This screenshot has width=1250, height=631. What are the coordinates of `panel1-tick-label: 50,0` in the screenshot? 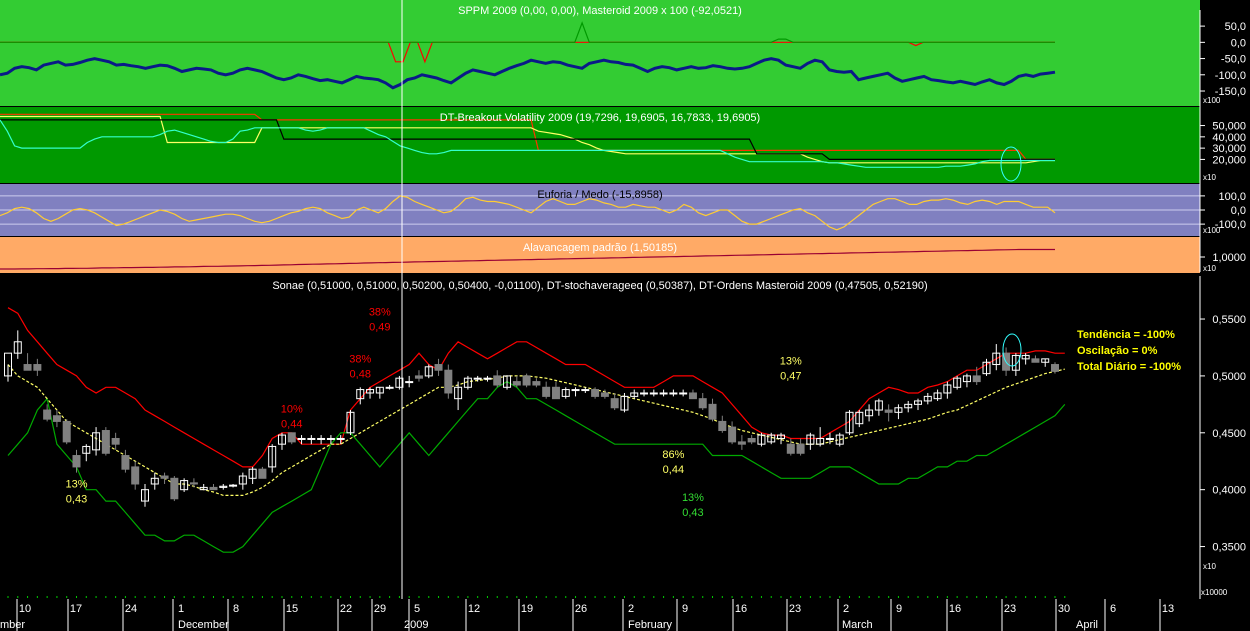 It's located at (1235, 27).